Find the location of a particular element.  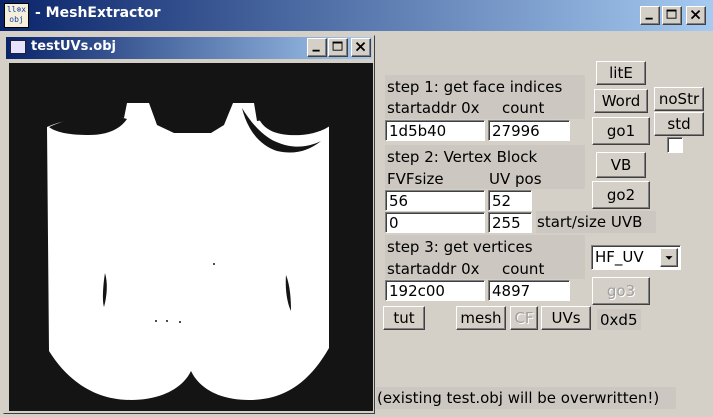

nostr-button: noStr is located at coordinates (679, 99).